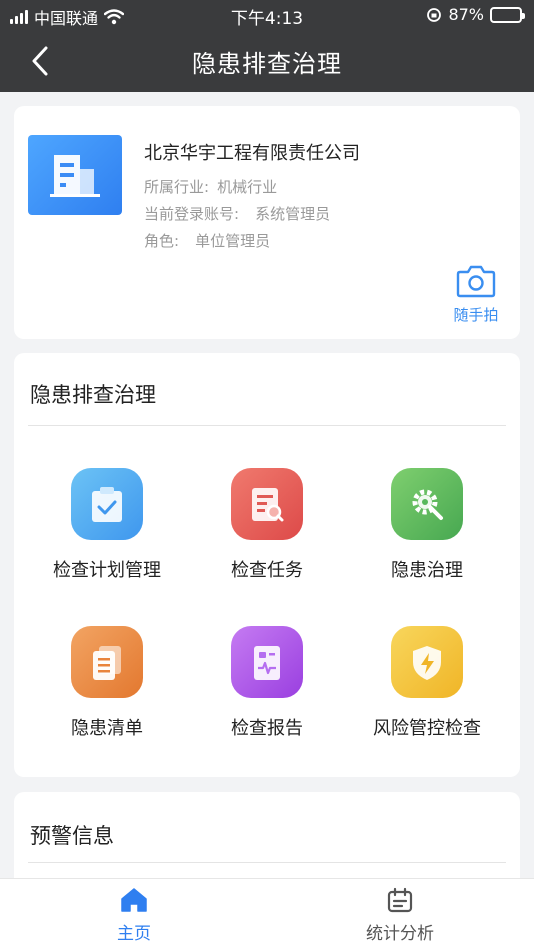  Describe the element at coordinates (427, 570) in the screenshot. I see `module-label: 隐患治理` at that location.